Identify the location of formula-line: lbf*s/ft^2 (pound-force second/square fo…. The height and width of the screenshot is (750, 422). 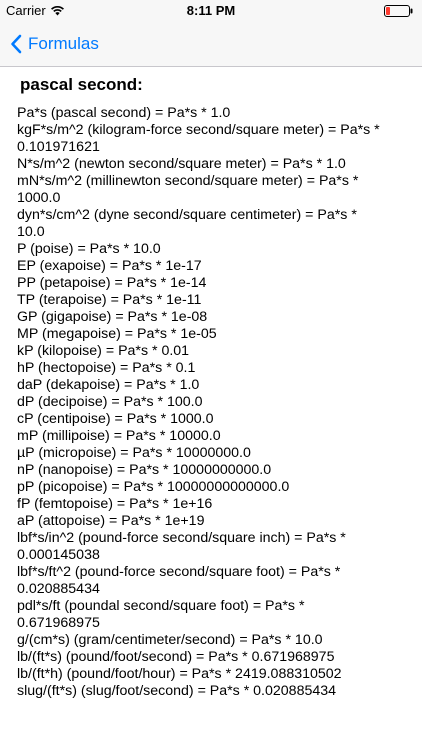
(179, 572).